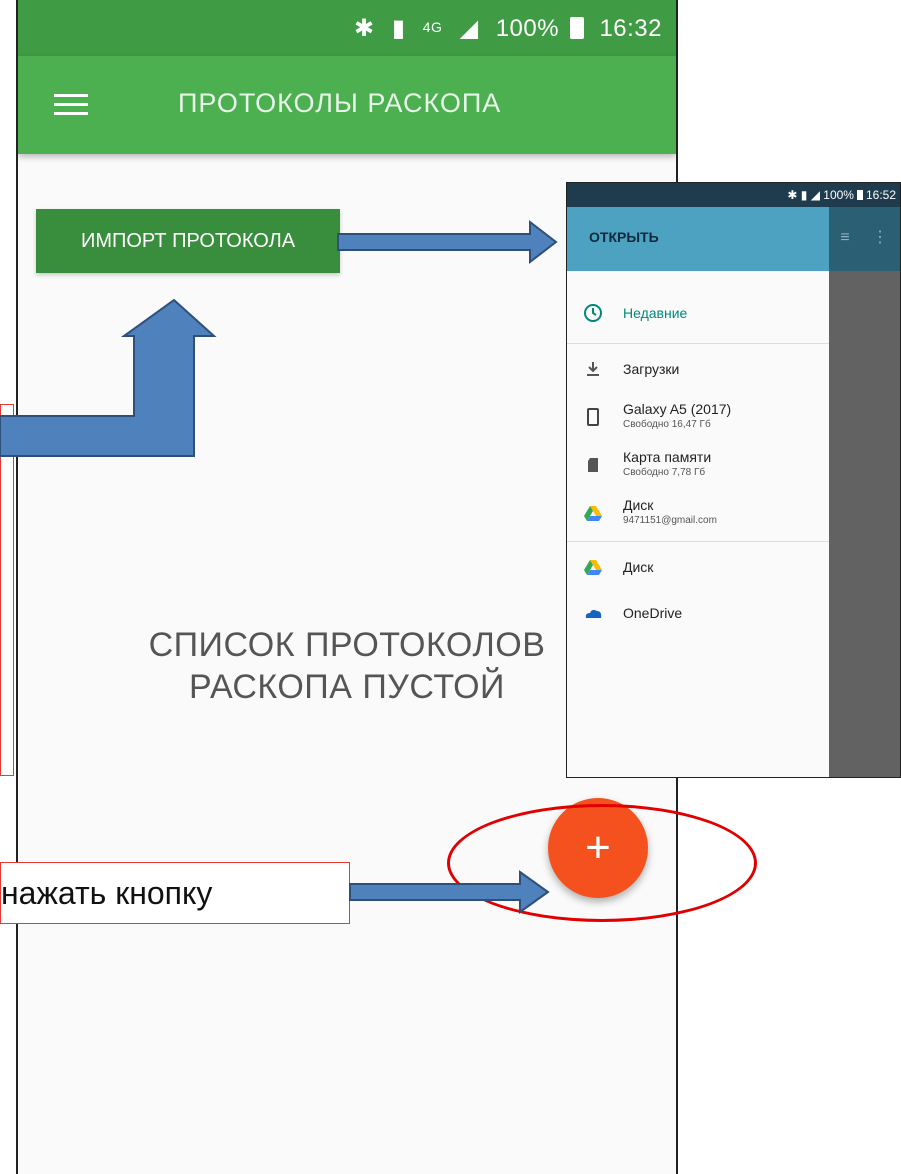 This screenshot has width=901, height=1174. Describe the element at coordinates (449, 892) in the screenshot. I see `arrow-to-fab` at that location.